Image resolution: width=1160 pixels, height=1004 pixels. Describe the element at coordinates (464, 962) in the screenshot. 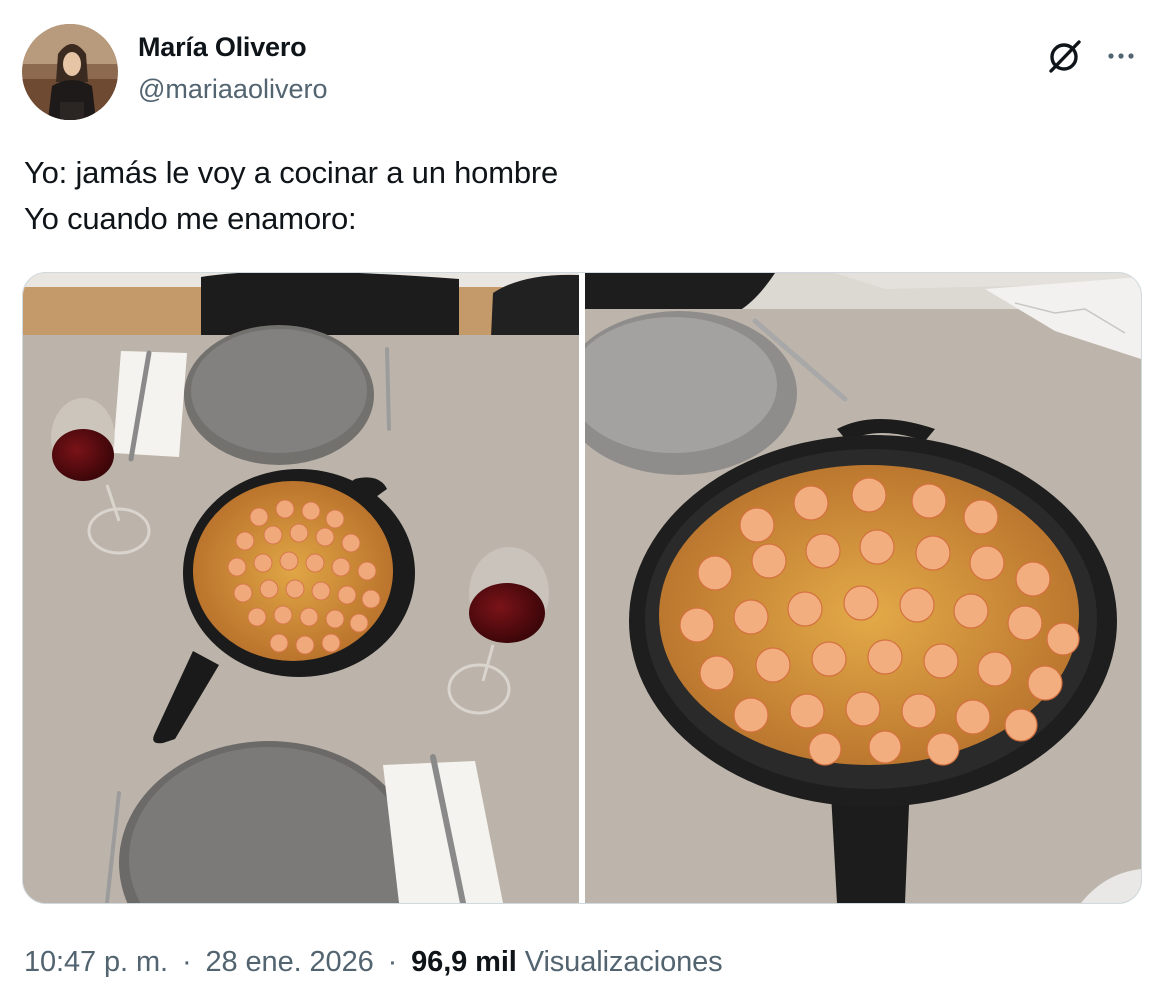

I see `views-count: 96,9 mil` at that location.